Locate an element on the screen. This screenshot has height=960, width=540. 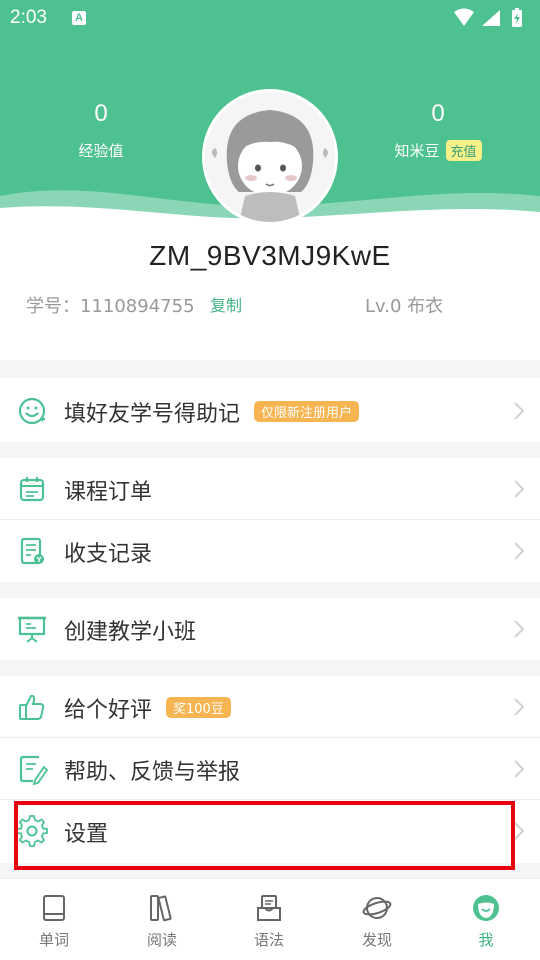
menu-label-orders: 课程订单 is located at coordinates (108, 492).